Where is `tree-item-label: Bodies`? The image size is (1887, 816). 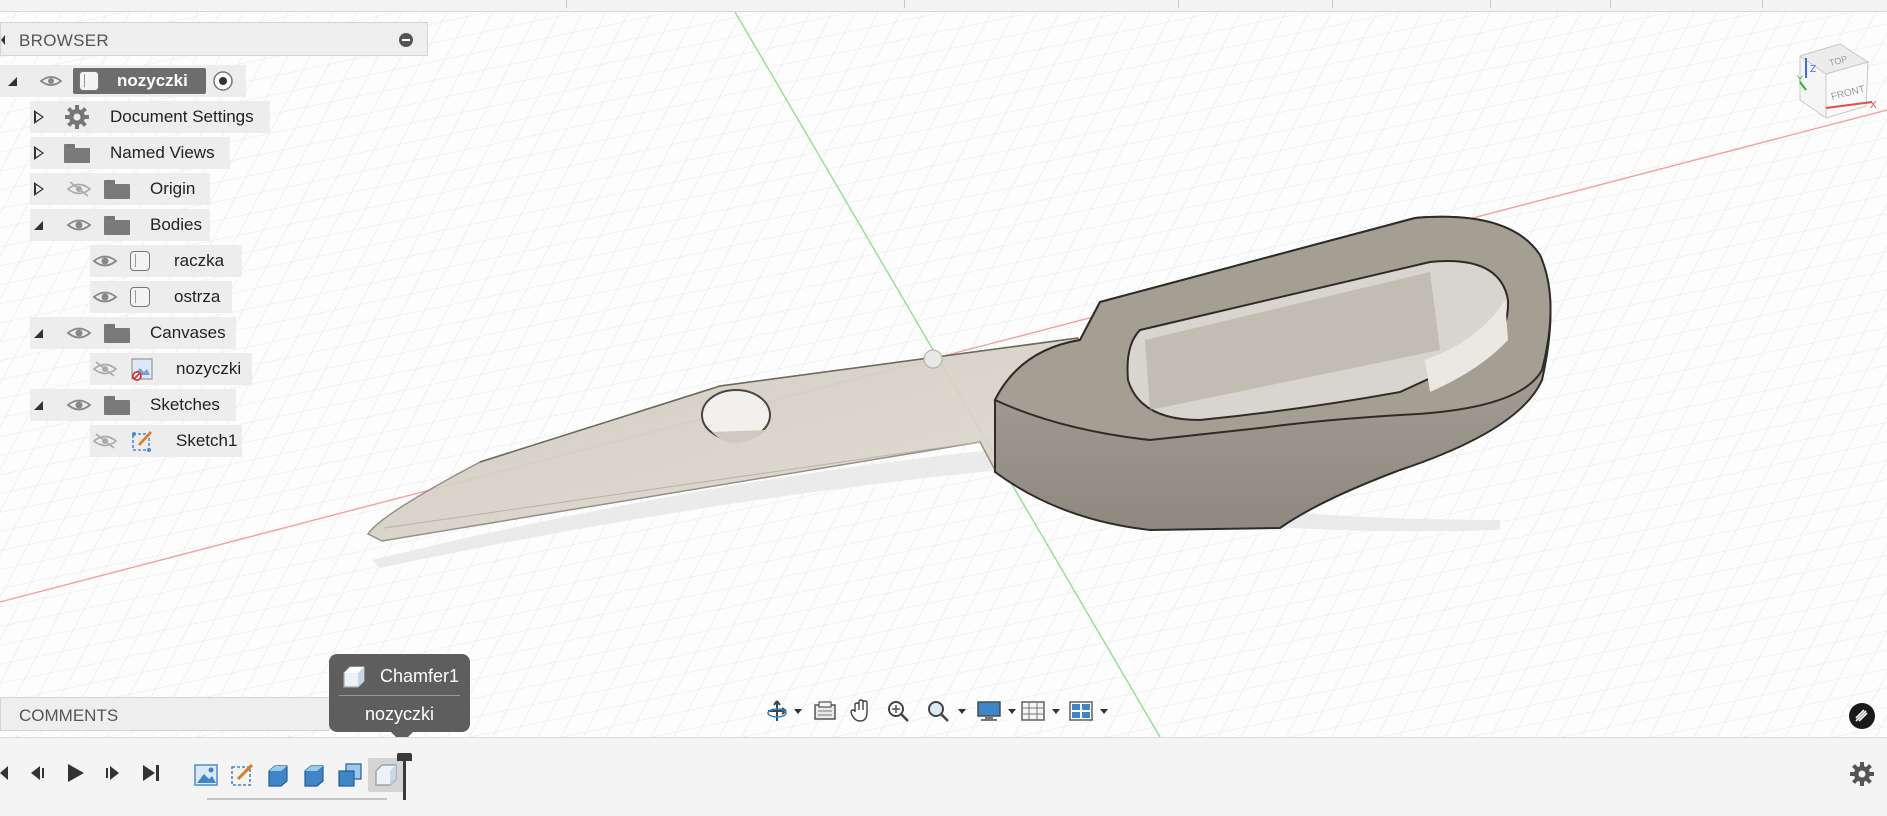 tree-item-label: Bodies is located at coordinates (176, 224).